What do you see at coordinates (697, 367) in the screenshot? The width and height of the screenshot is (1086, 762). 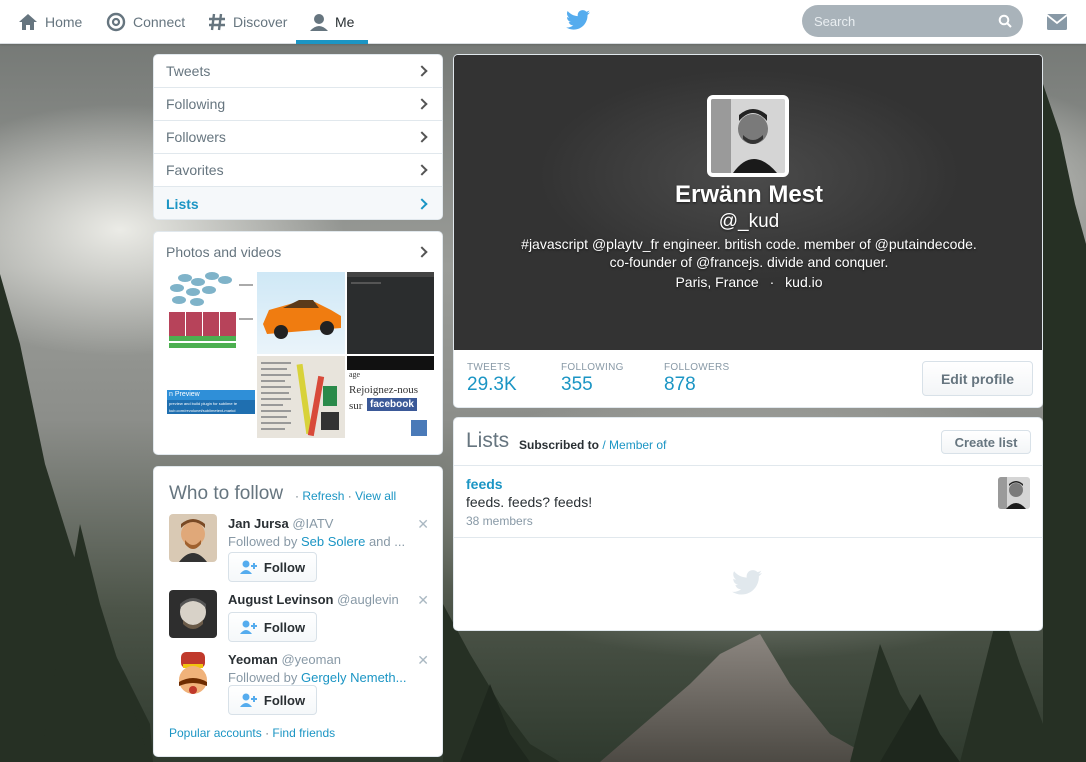 I see `stat-label: FOLLOWERS` at bounding box center [697, 367].